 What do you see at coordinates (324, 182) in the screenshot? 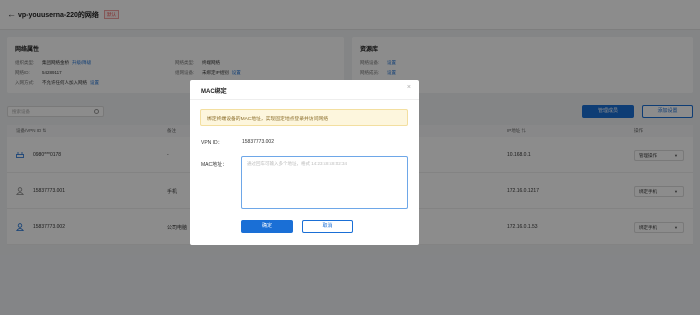
I see `mac-address-input` at bounding box center [324, 182].